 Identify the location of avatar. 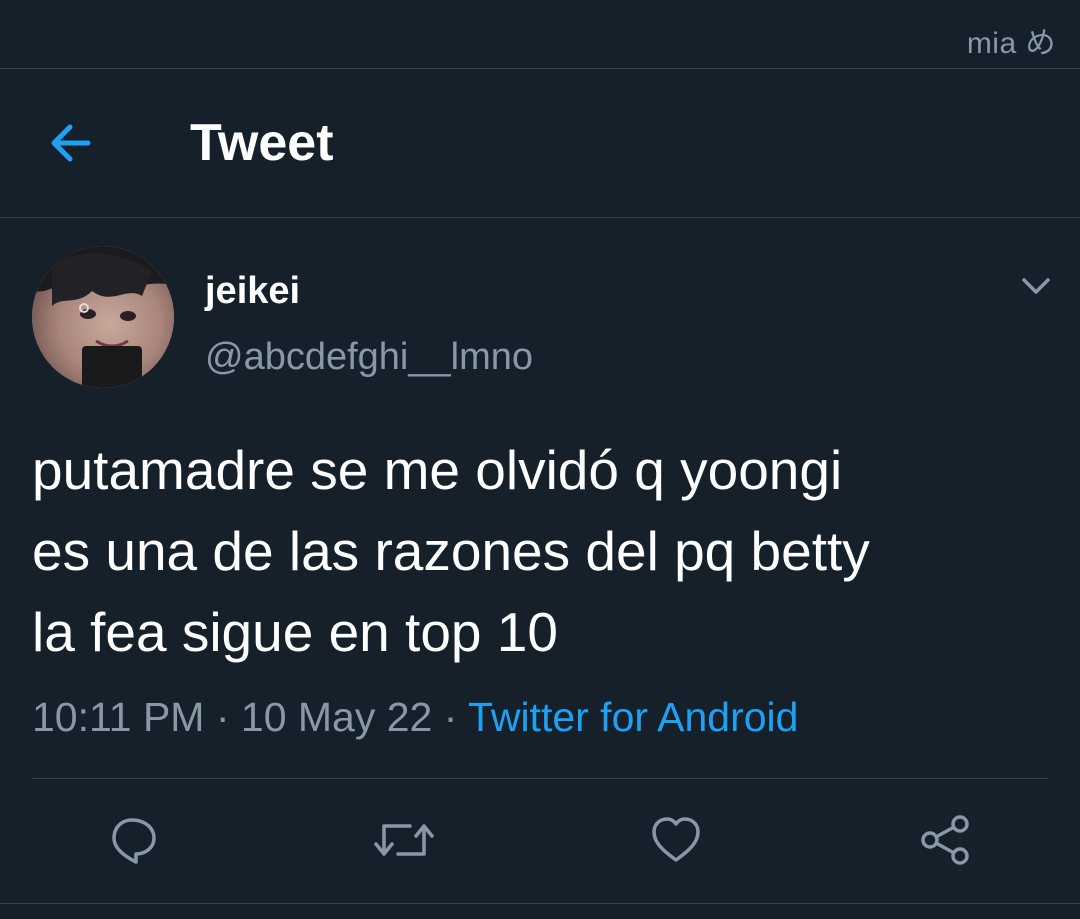
(103, 317).